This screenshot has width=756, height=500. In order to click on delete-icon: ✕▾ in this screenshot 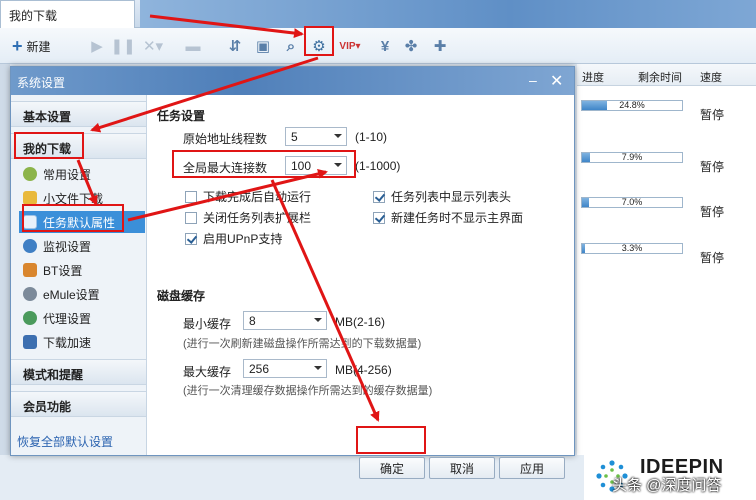, I will do `click(153, 46)`.